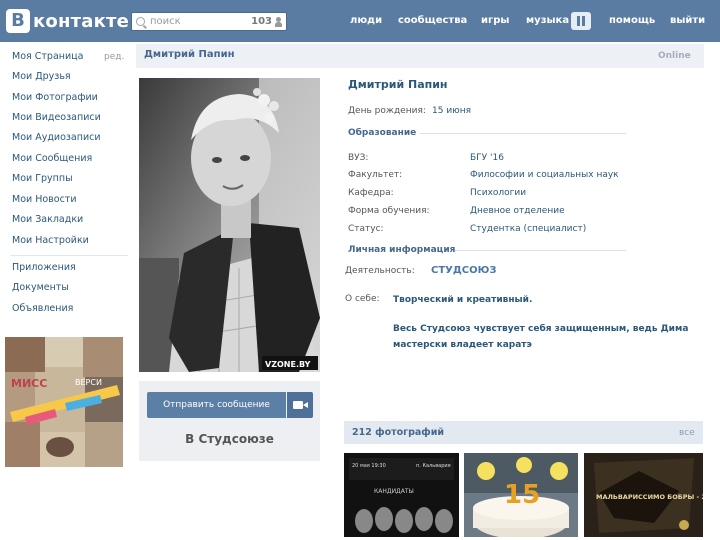 This screenshot has width=720, height=540. I want to click on search-count: 103, so click(261, 21).